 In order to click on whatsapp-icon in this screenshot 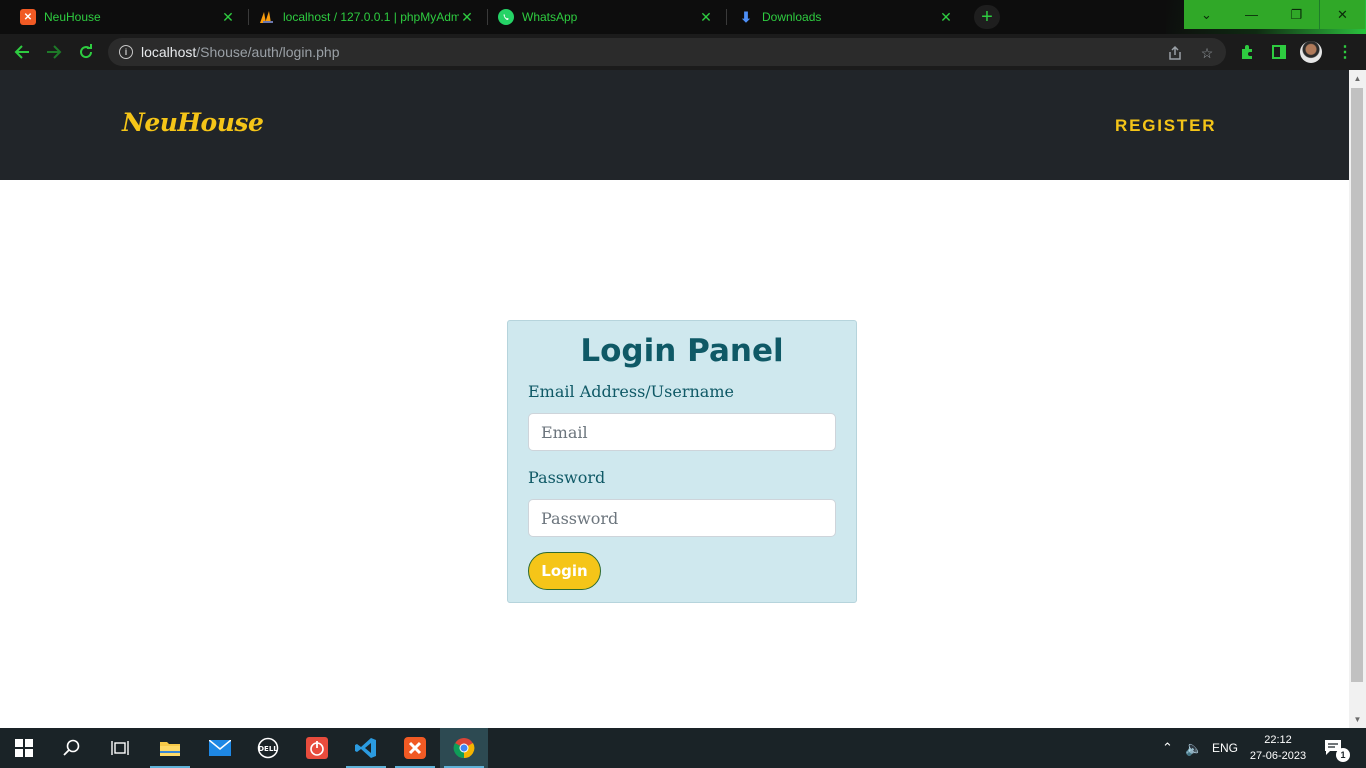, I will do `click(506, 17)`.